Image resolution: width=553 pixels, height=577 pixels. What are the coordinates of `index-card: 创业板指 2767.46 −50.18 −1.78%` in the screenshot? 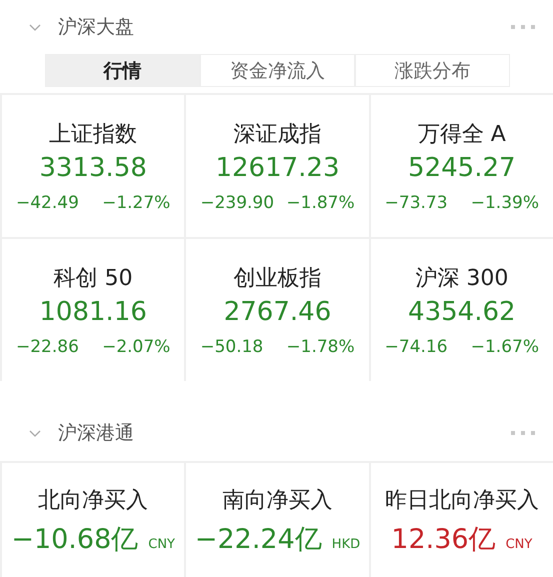 It's located at (277, 310).